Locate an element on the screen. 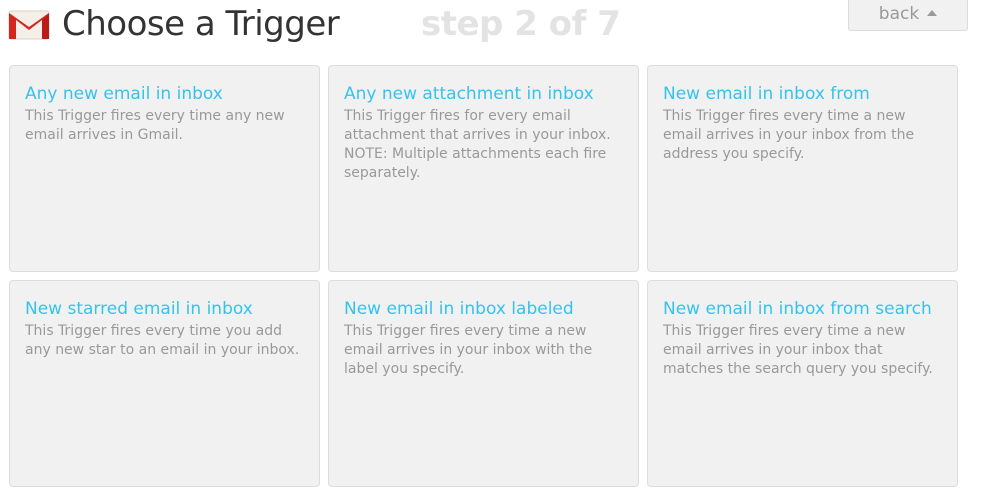  trigger-title: Any new attachment in inbox is located at coordinates (469, 94).